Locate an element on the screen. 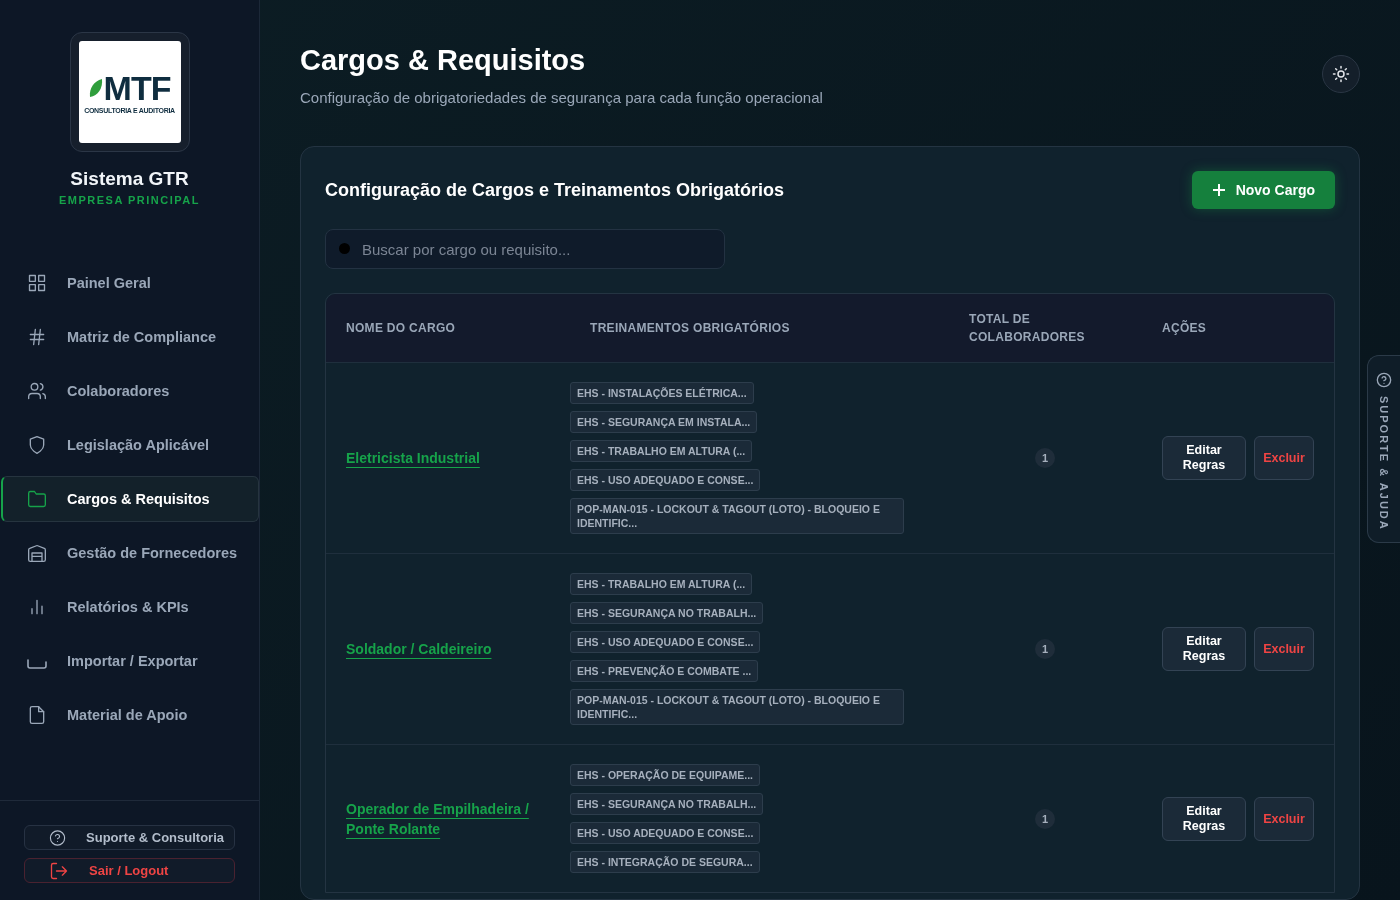 Image resolution: width=1400 pixels, height=900 pixels. sidebar-item: Relatórios & KPIs is located at coordinates (130, 607).